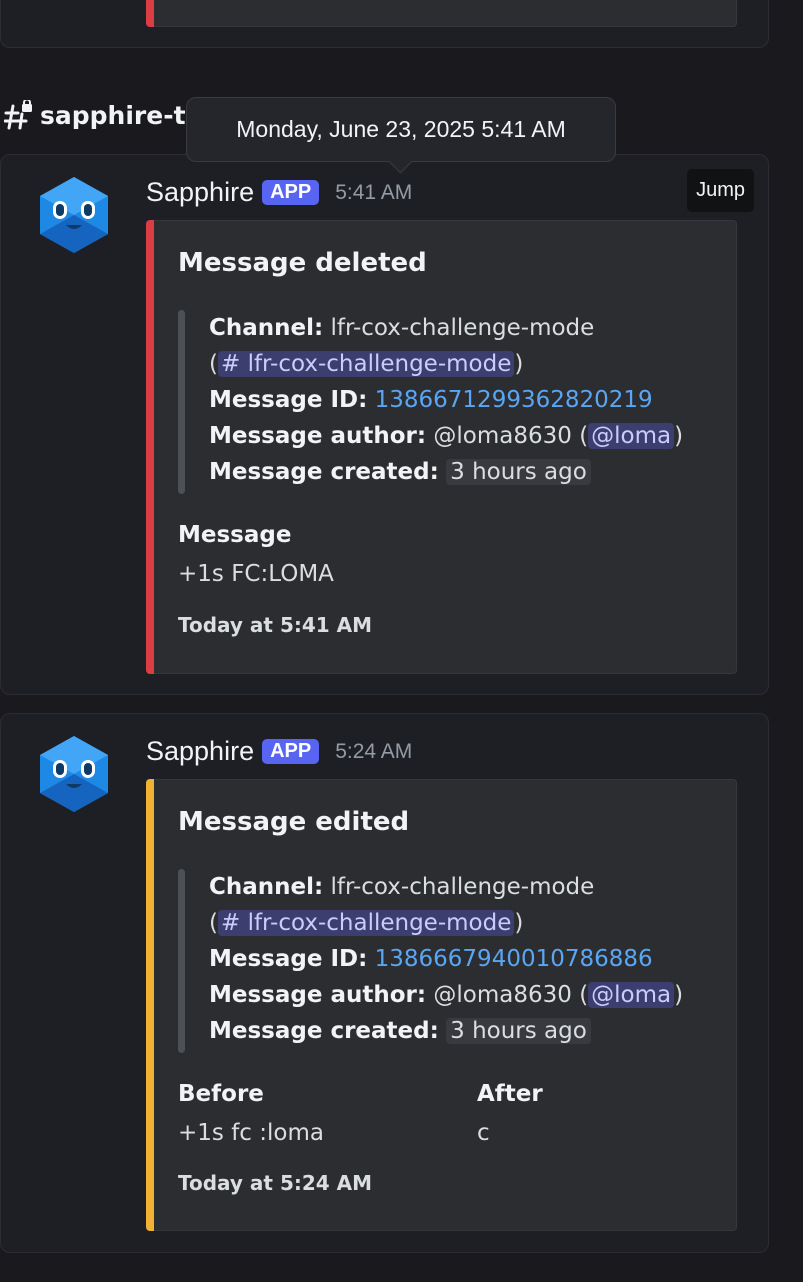 This screenshot has width=803, height=1282. I want to click on message-id-link: 1386667940010786886, so click(514, 959).